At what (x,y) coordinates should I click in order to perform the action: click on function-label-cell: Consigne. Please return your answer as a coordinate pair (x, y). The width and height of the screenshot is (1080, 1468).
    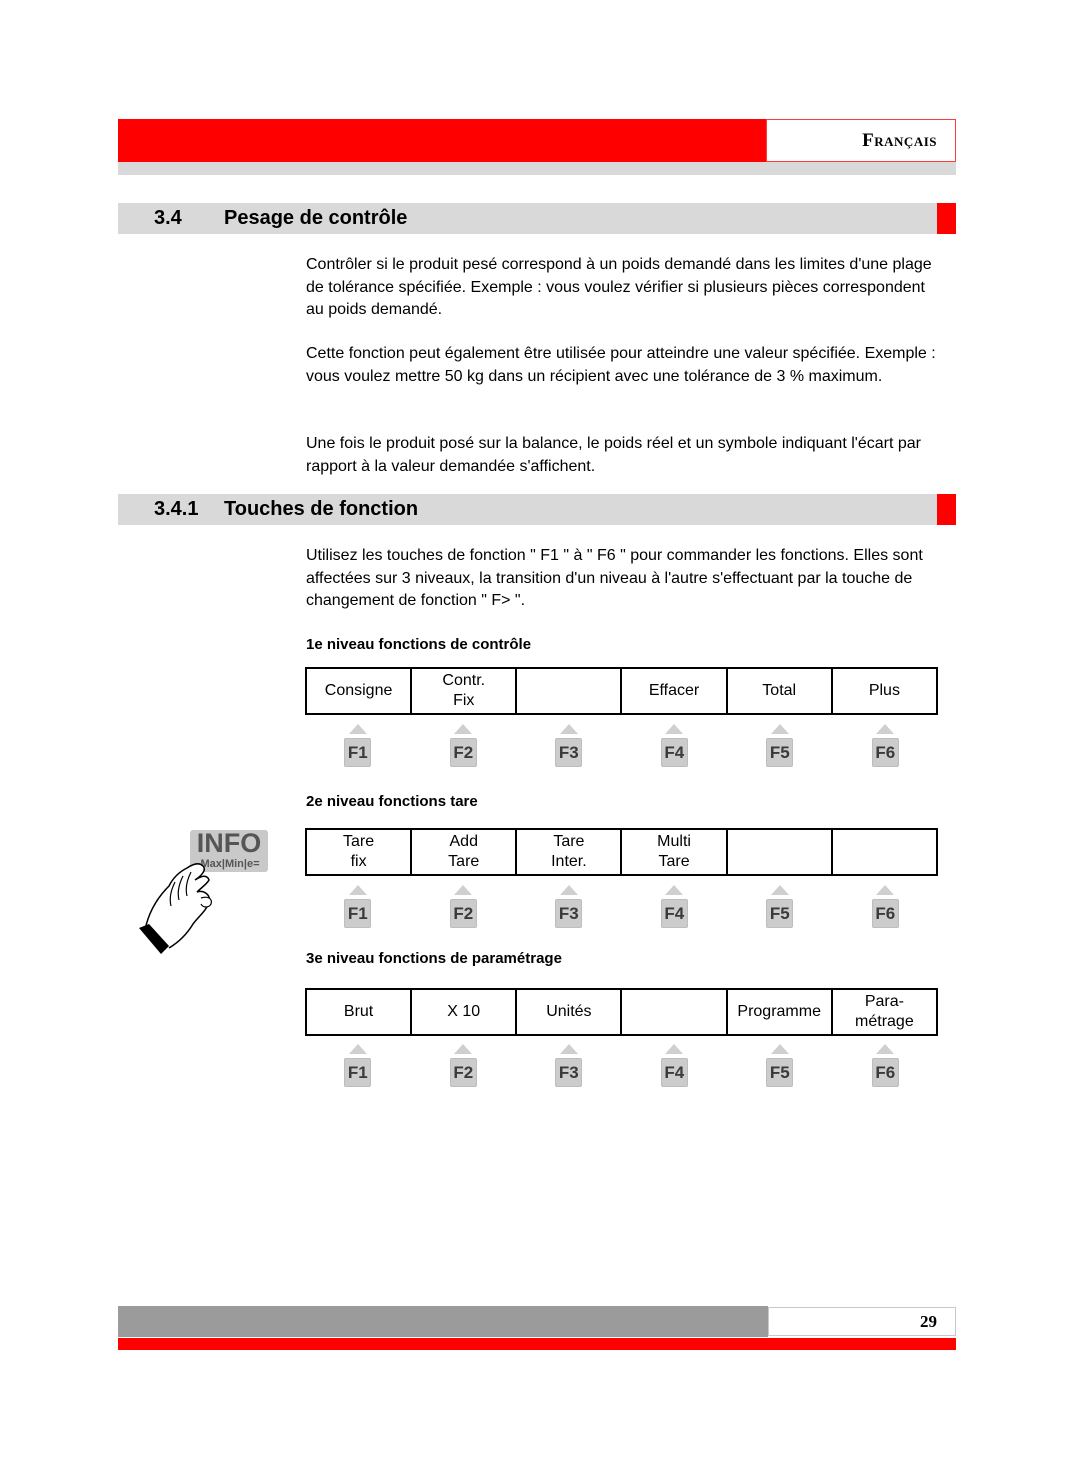
    Looking at the image, I should click on (358, 691).